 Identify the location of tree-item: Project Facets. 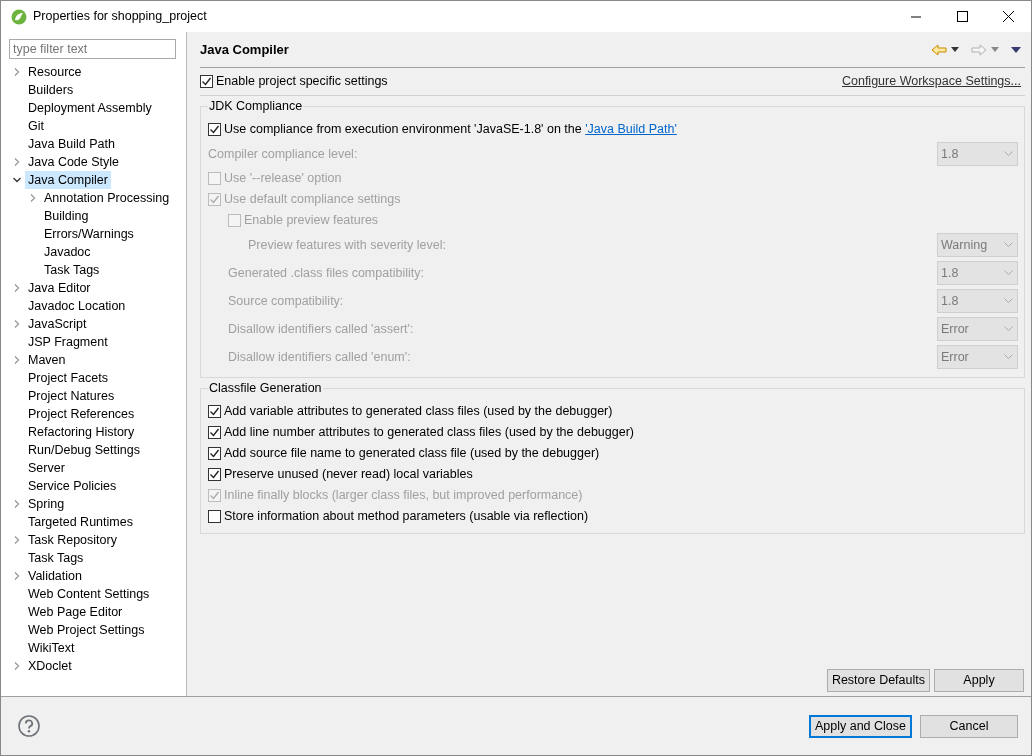
(68, 378).